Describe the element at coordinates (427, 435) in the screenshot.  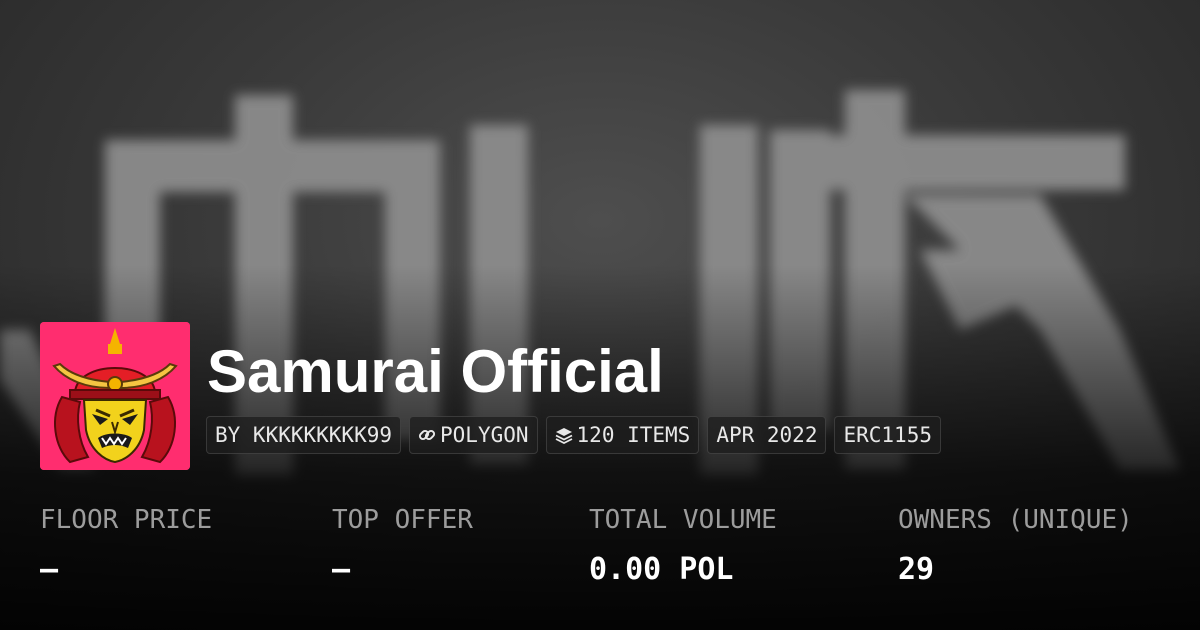
I see `link-icon` at that location.